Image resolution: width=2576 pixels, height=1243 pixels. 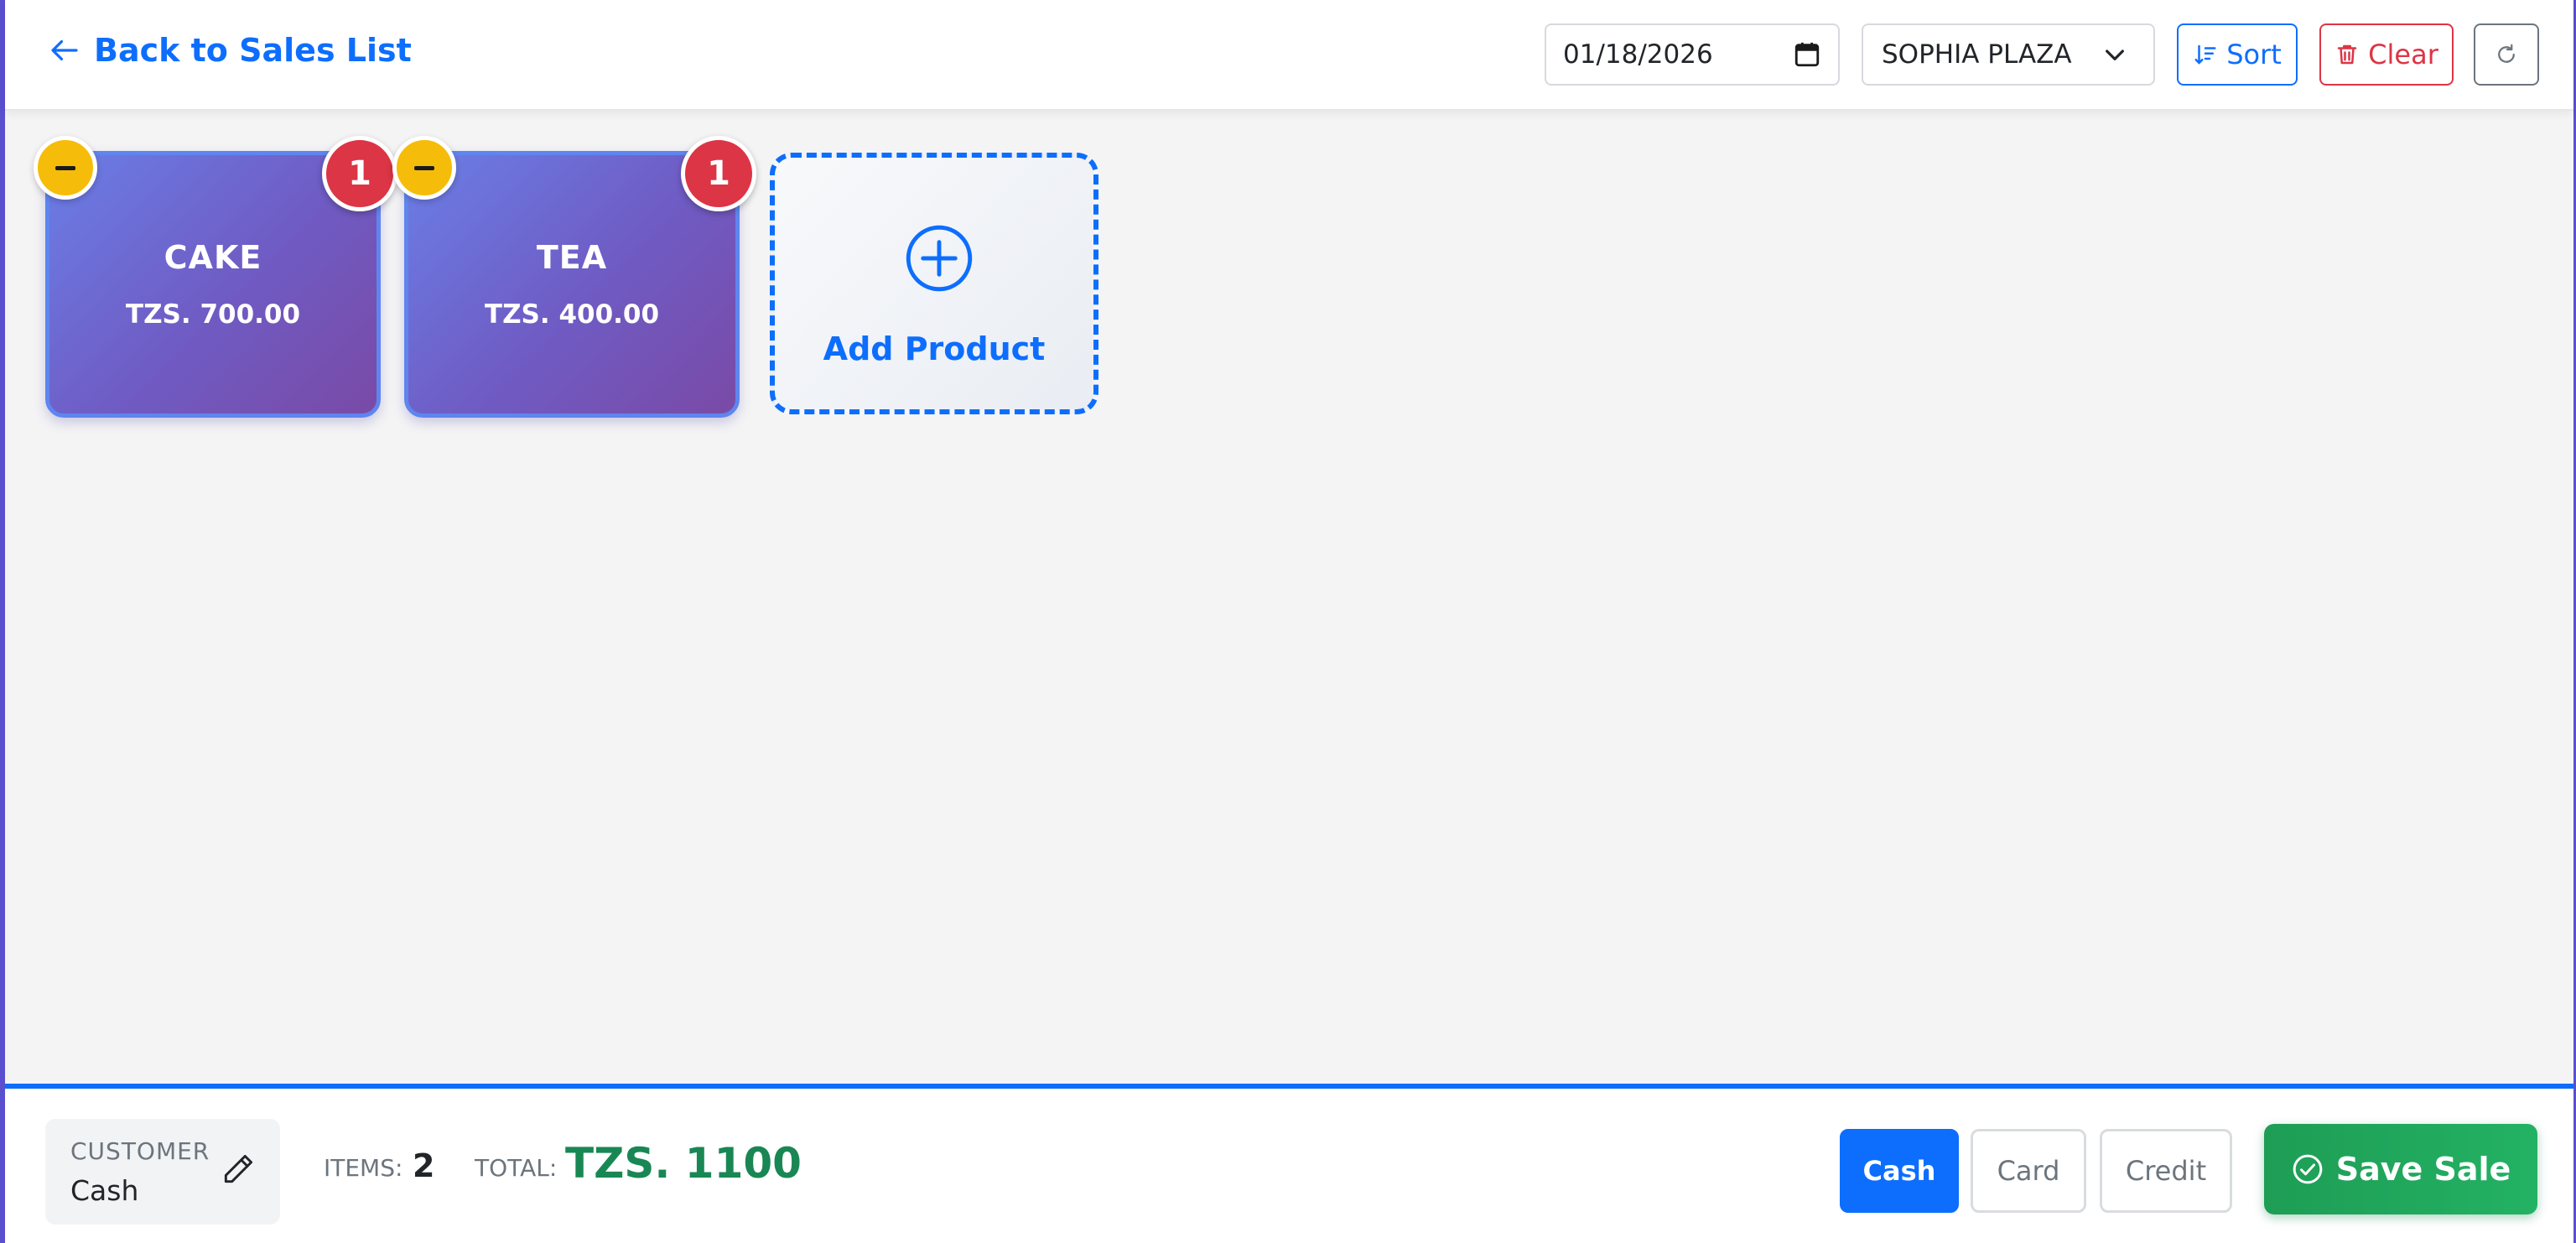 I want to click on customer-label: CUSTOMER, so click(x=140, y=1151).